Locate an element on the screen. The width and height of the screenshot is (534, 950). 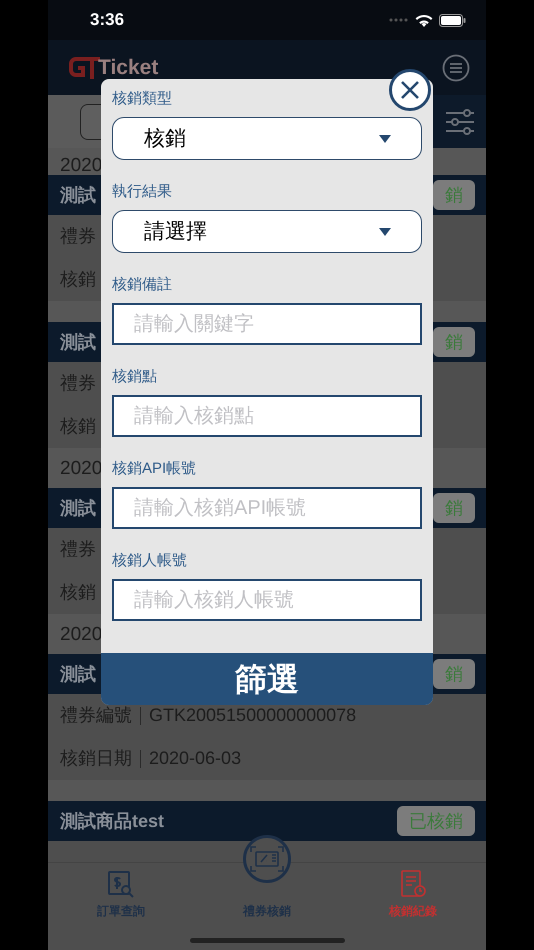
menu-icon is located at coordinates (456, 68).